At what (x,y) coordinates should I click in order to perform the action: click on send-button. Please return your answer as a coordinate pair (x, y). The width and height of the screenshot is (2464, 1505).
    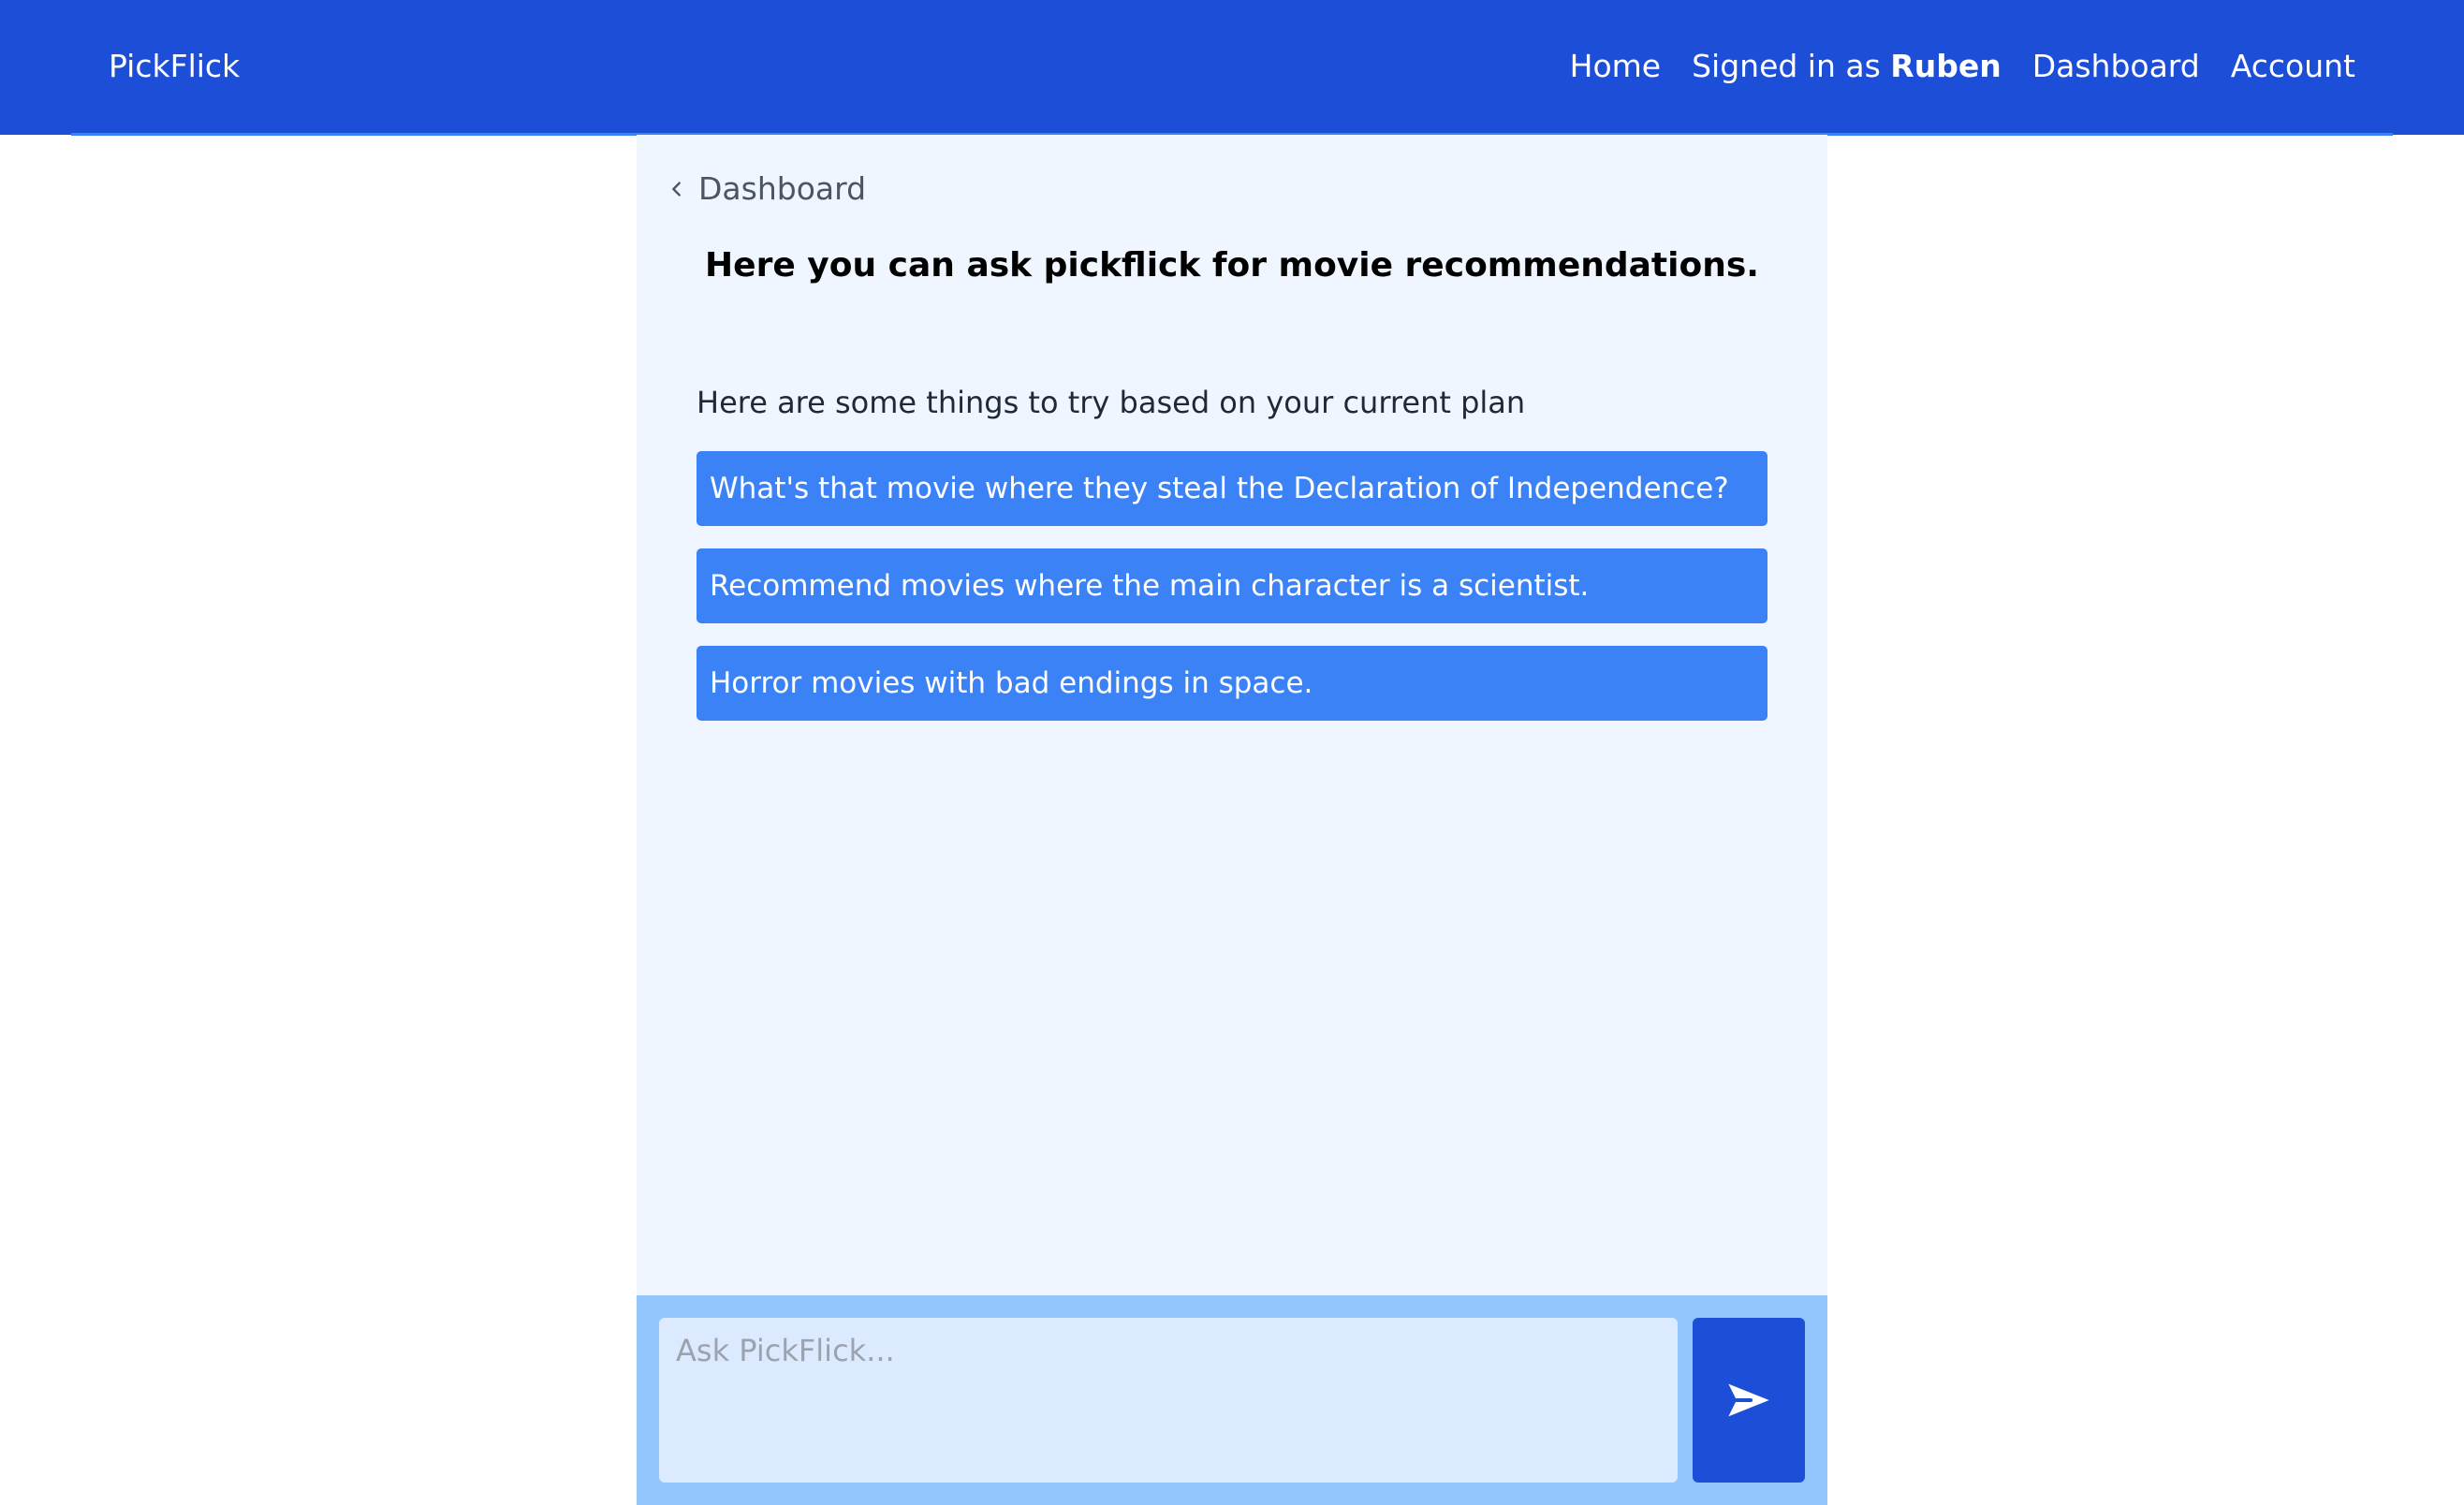
    Looking at the image, I should click on (1749, 1400).